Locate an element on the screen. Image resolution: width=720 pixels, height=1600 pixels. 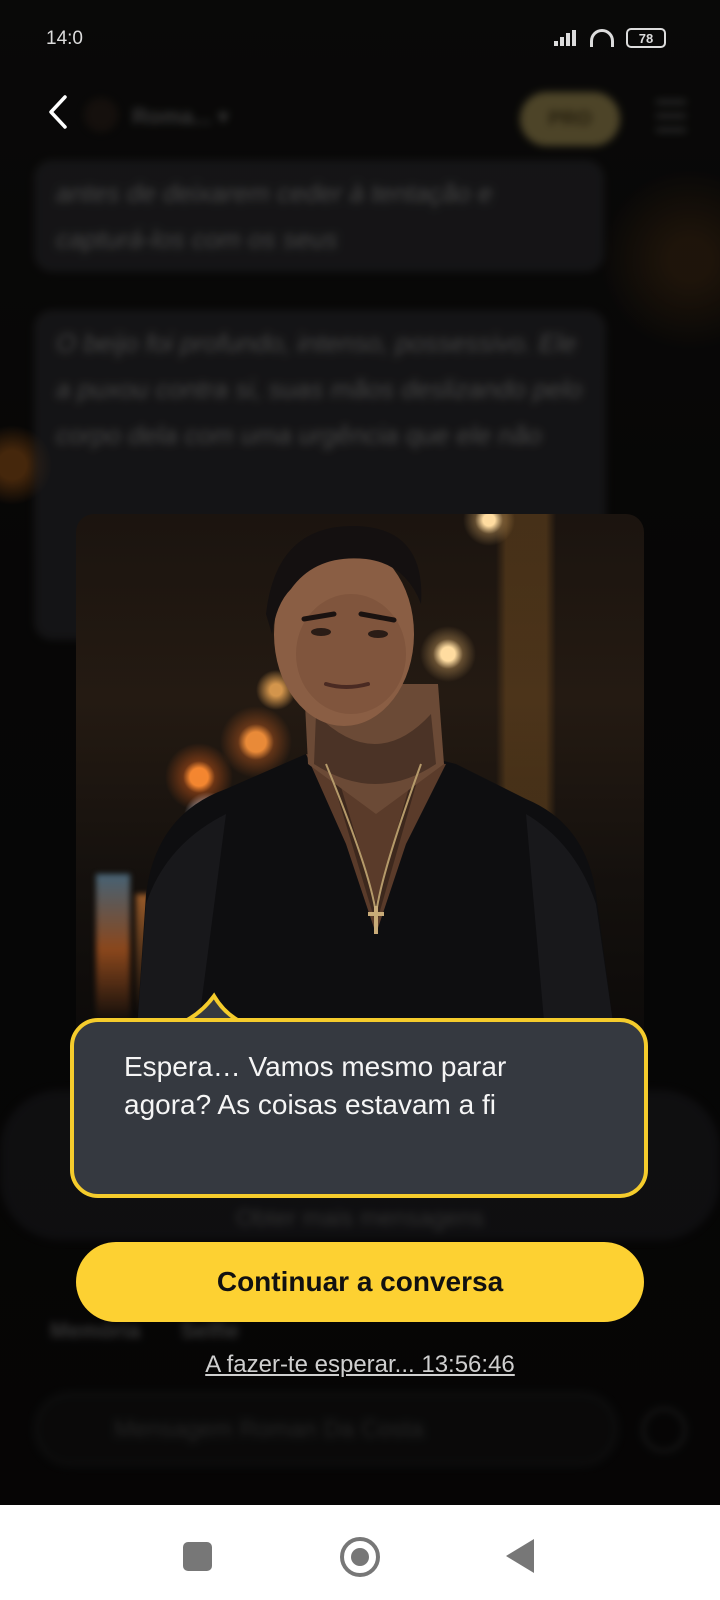
system-navigation-bar is located at coordinates (360, 1552).